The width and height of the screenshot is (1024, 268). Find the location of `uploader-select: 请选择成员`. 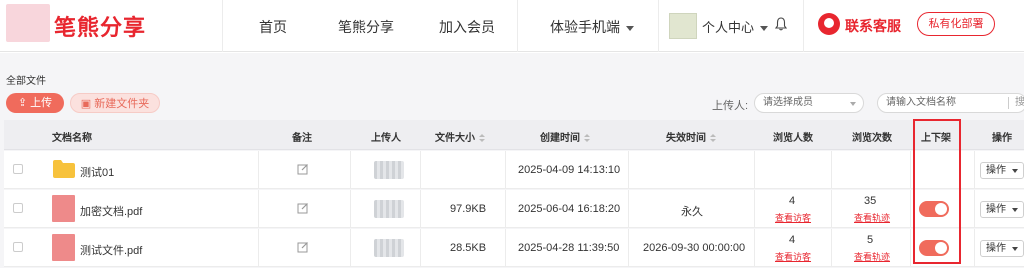

uploader-select: 请选择成员 is located at coordinates (809, 103).